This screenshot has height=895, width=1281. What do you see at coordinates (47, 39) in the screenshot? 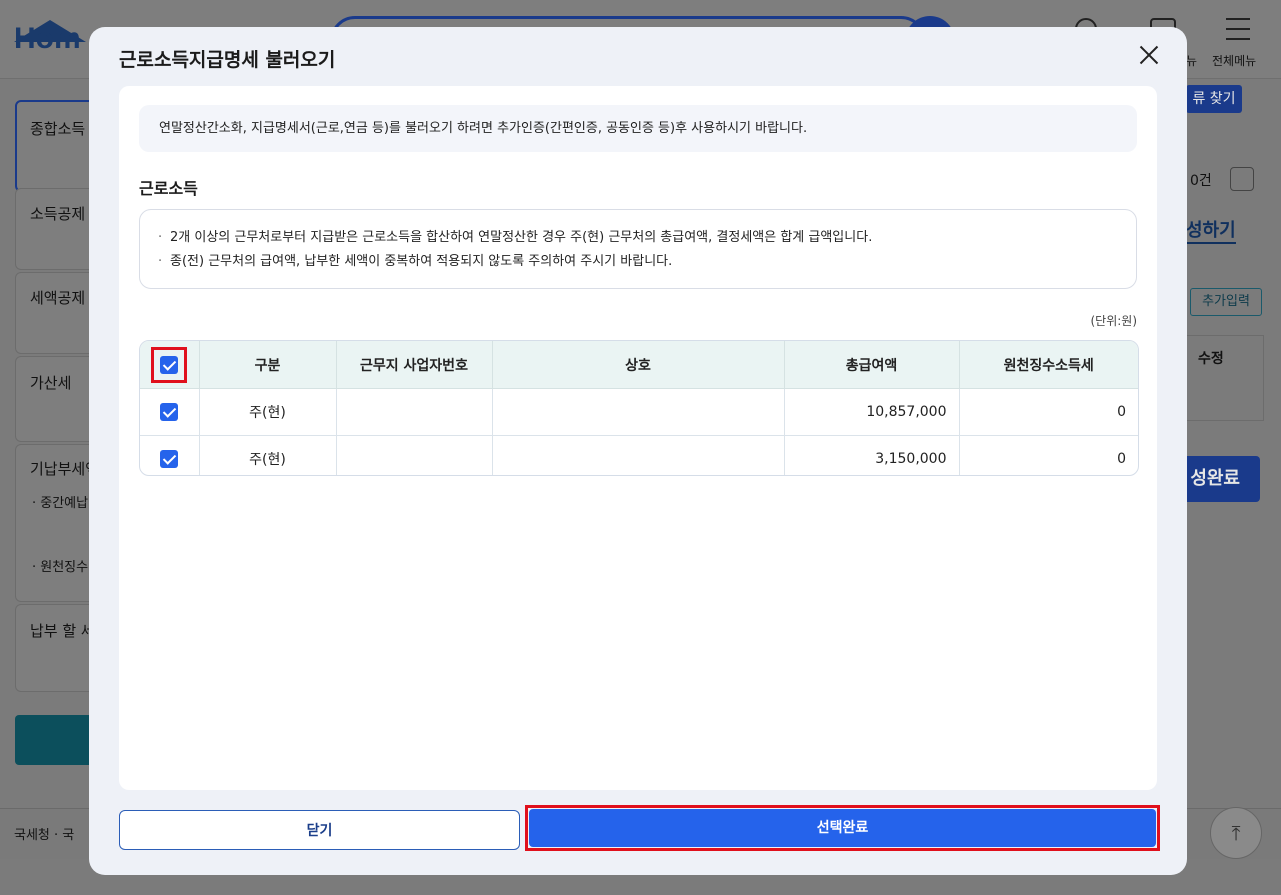
I see `site-logo: Hom` at bounding box center [47, 39].